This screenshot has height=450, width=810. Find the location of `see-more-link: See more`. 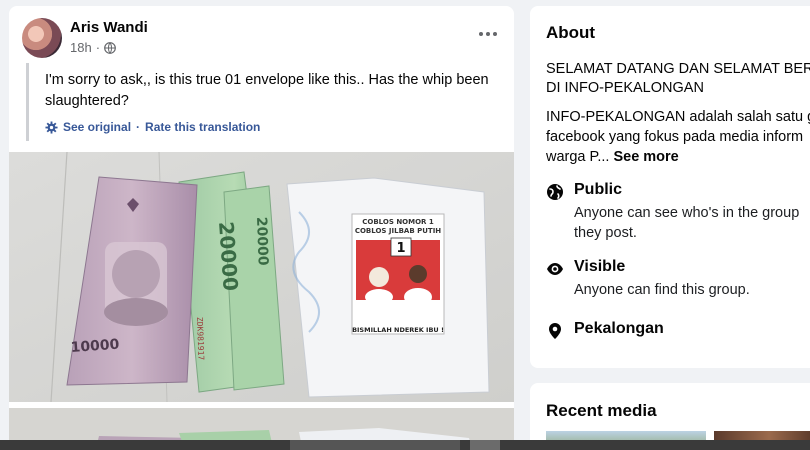

see-more-link: See more is located at coordinates (645, 157).